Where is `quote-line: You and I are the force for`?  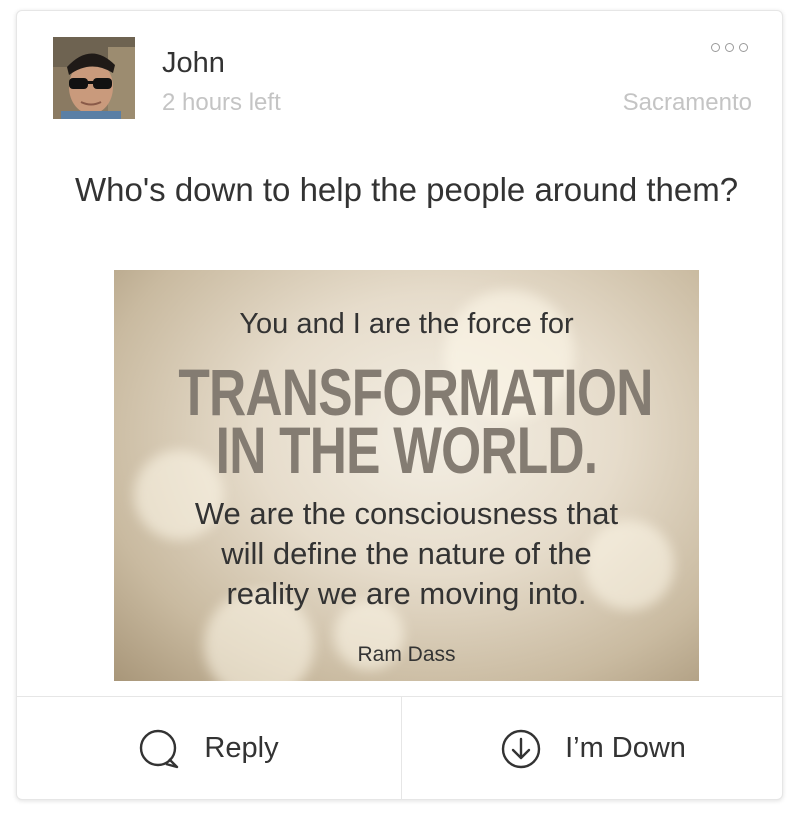
quote-line: You and I are the force for is located at coordinates (406, 324).